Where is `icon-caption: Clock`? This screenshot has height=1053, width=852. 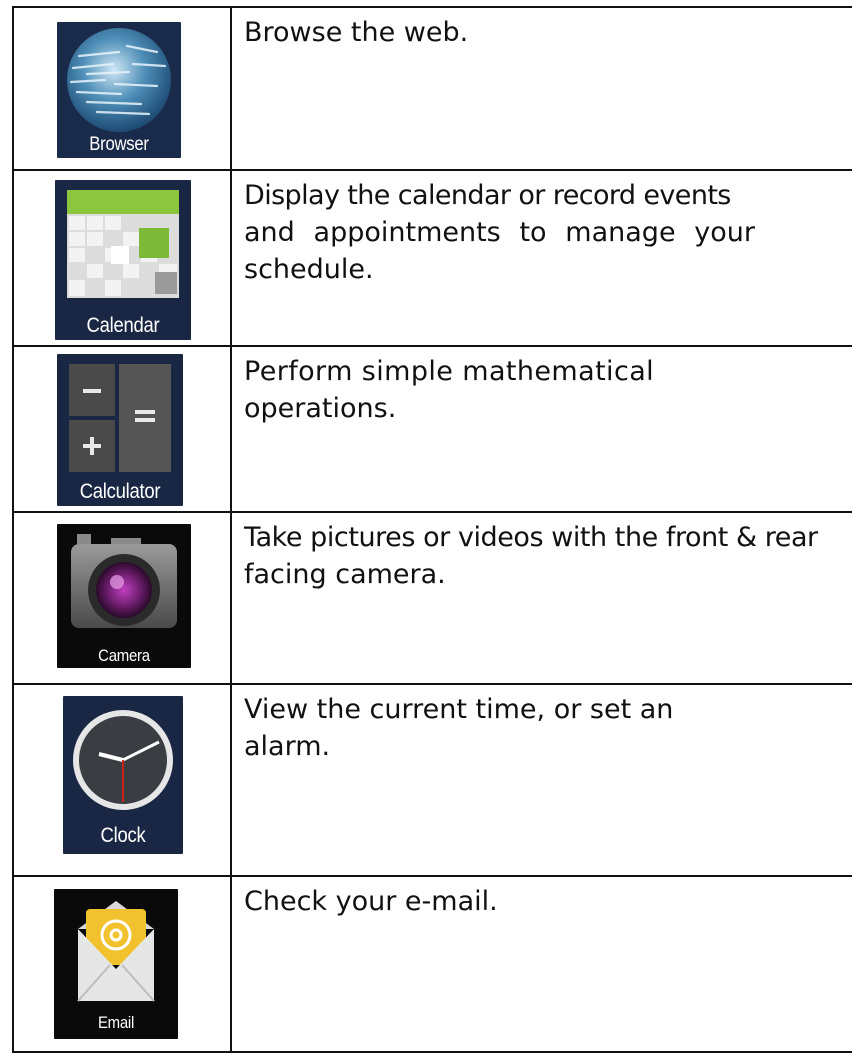 icon-caption: Clock is located at coordinates (123, 835).